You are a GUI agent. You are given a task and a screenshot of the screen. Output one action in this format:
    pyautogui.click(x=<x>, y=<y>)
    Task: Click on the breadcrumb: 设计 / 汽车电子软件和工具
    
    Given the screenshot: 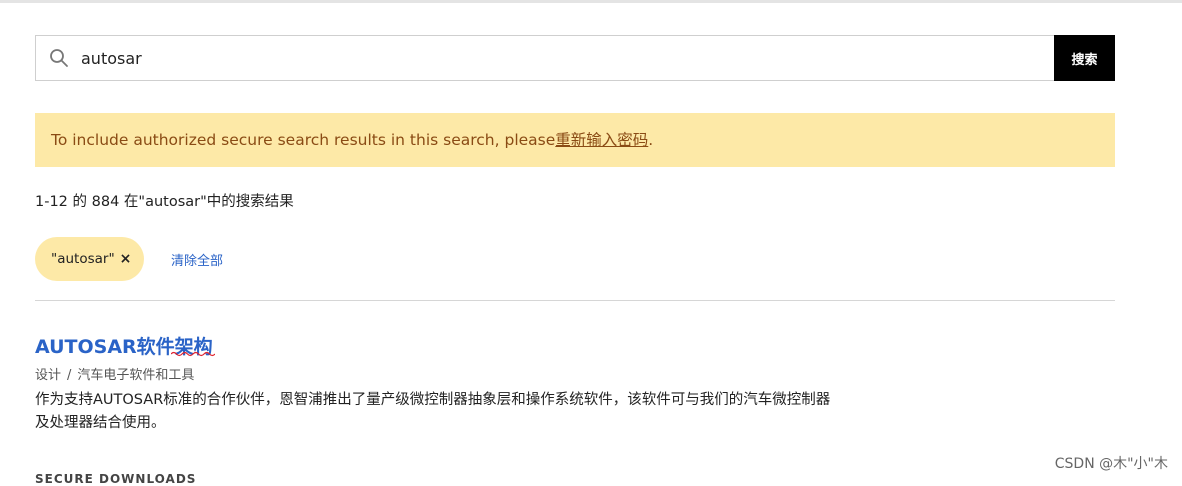 What is the action you would take?
    pyautogui.click(x=114, y=373)
    